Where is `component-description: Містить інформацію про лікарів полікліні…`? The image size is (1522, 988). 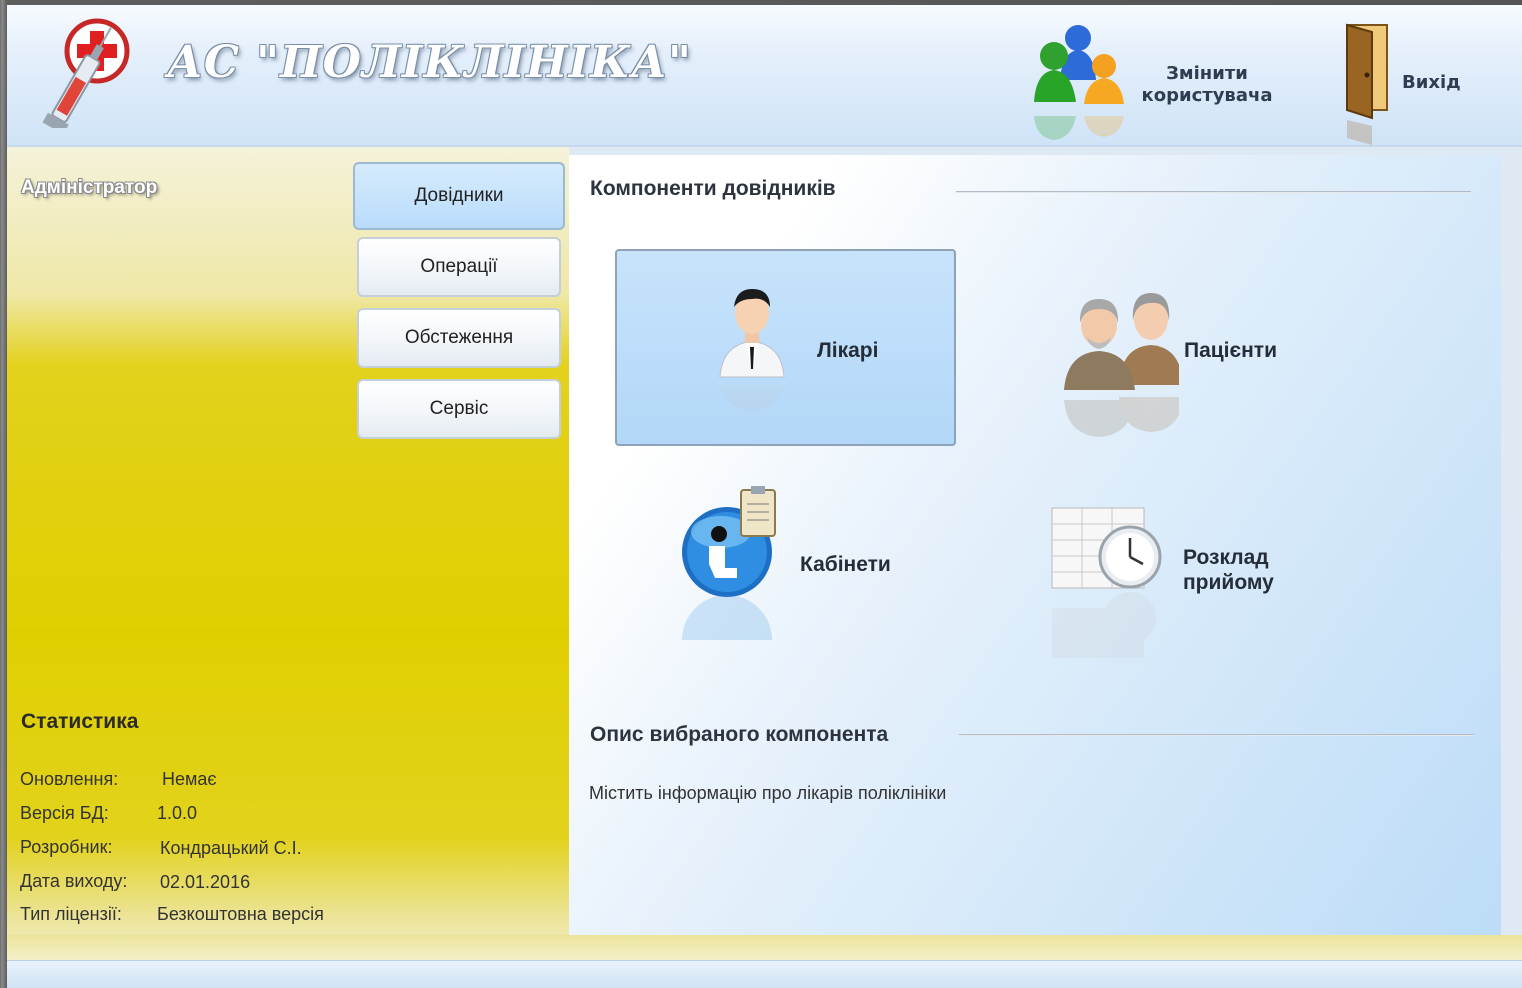
component-description: Містить інформацію про лікарів полікліні… is located at coordinates (768, 793).